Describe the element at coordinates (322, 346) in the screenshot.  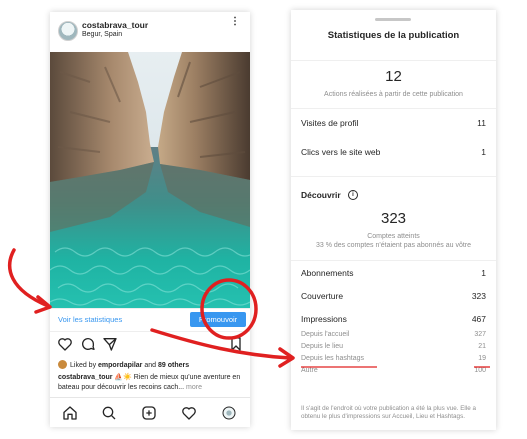
I see `from-location-label: Depuis le lieu` at that location.